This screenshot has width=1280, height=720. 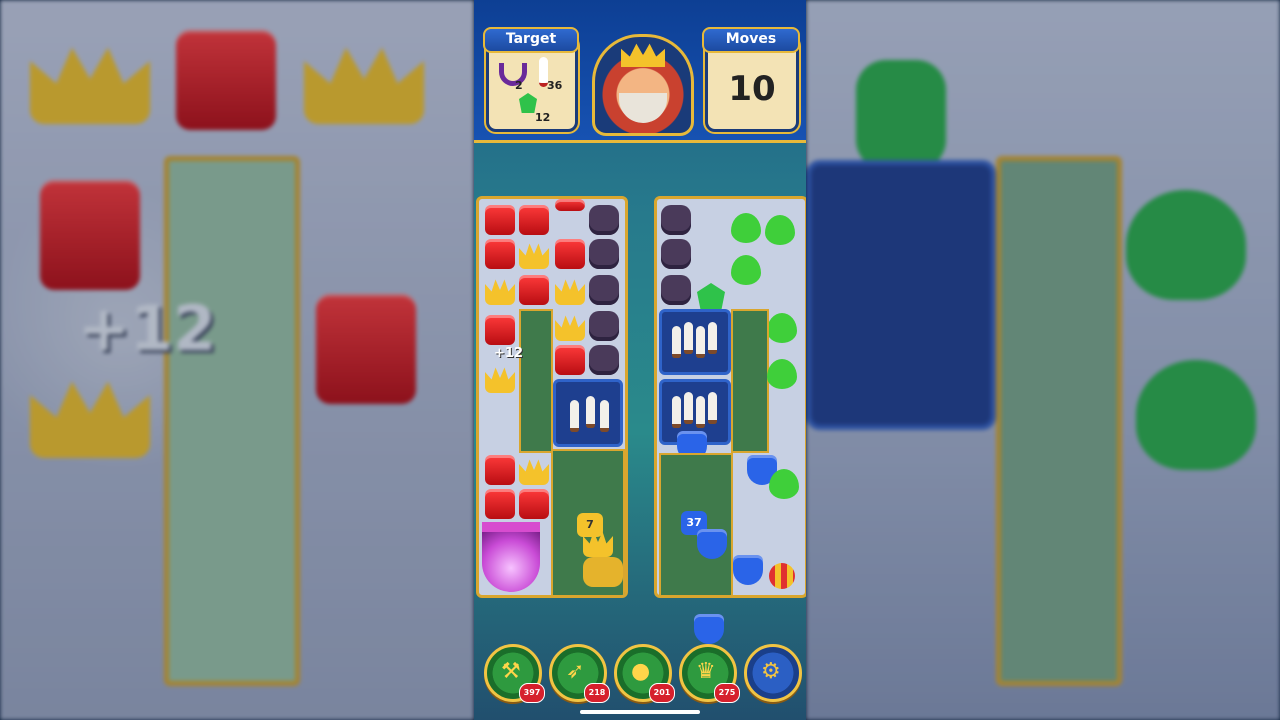 What do you see at coordinates (147, 328) in the screenshot?
I see `bg-score-popup: +12` at bounding box center [147, 328].